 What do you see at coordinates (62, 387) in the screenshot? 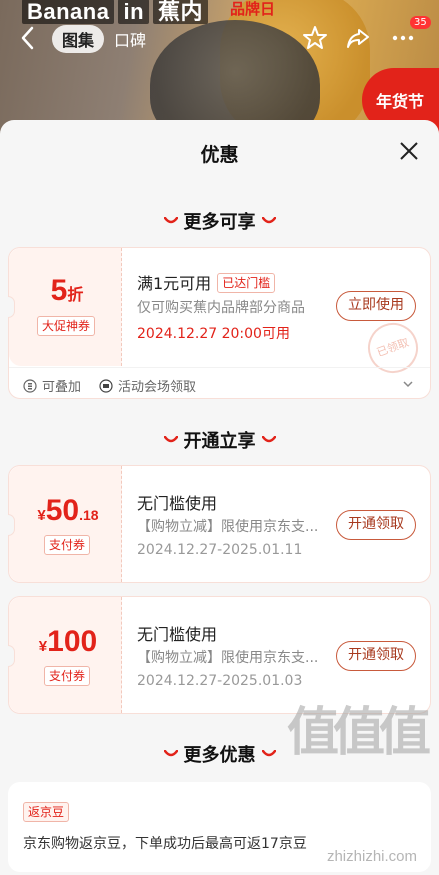
I see `stackable-label: 可叠加` at bounding box center [62, 387].